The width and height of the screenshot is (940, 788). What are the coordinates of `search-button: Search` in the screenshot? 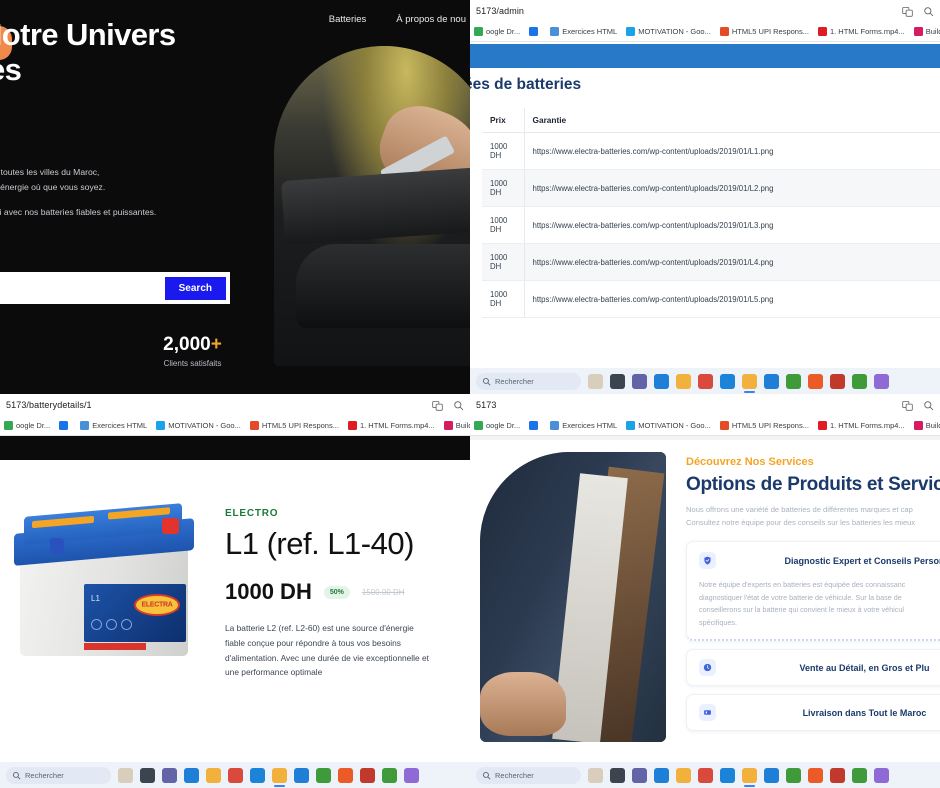 It's located at (195, 288).